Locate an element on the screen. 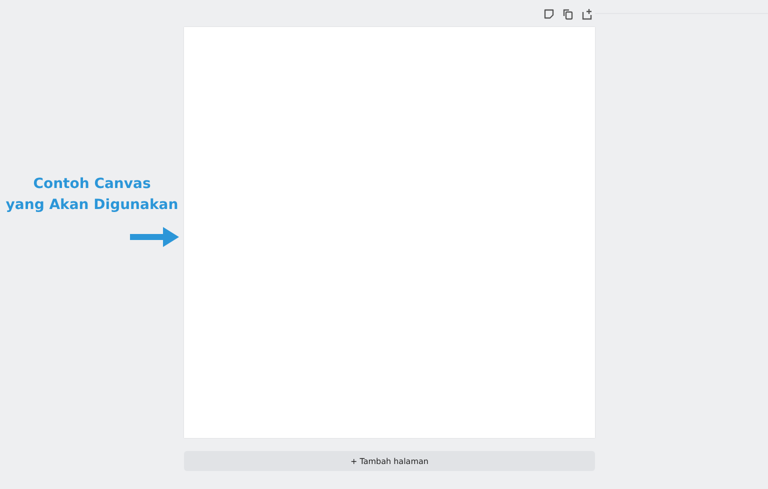 The image size is (768, 489). annotation-text: Contoh Canvas yang Akan Digunakan is located at coordinates (92, 195).